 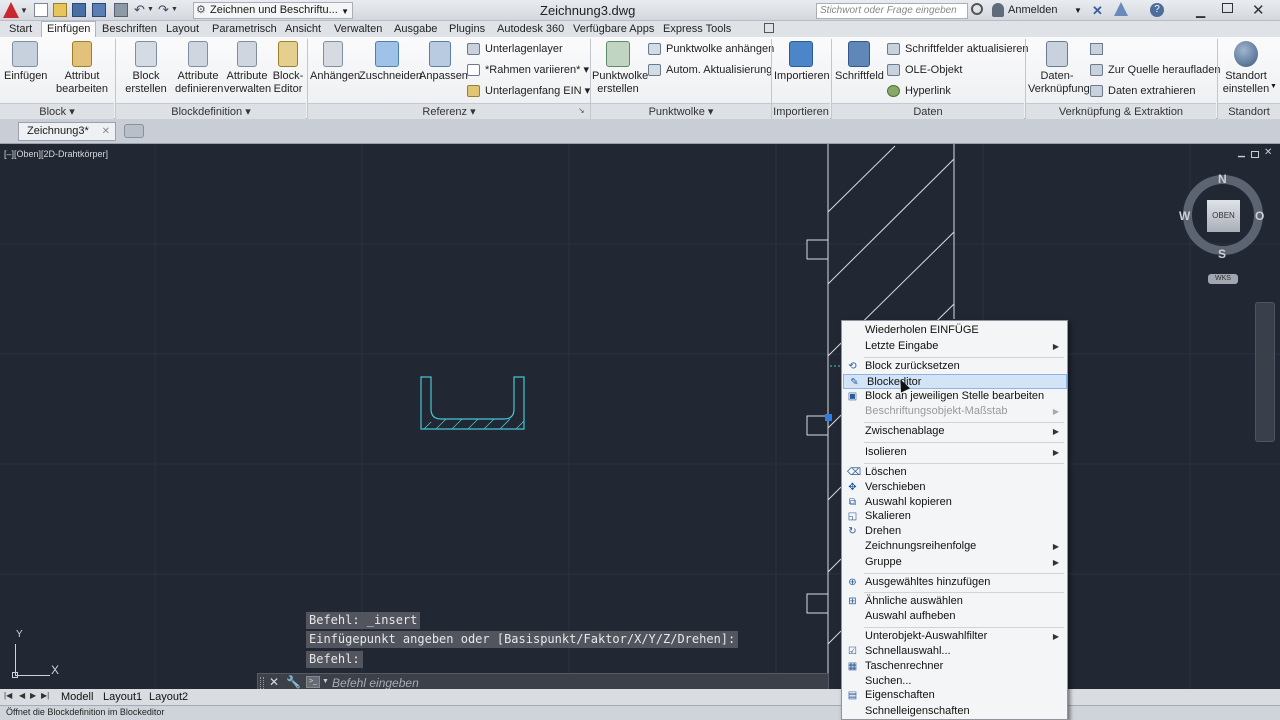 I want to click on insert-block-button: Einfügen, so click(x=25, y=62).